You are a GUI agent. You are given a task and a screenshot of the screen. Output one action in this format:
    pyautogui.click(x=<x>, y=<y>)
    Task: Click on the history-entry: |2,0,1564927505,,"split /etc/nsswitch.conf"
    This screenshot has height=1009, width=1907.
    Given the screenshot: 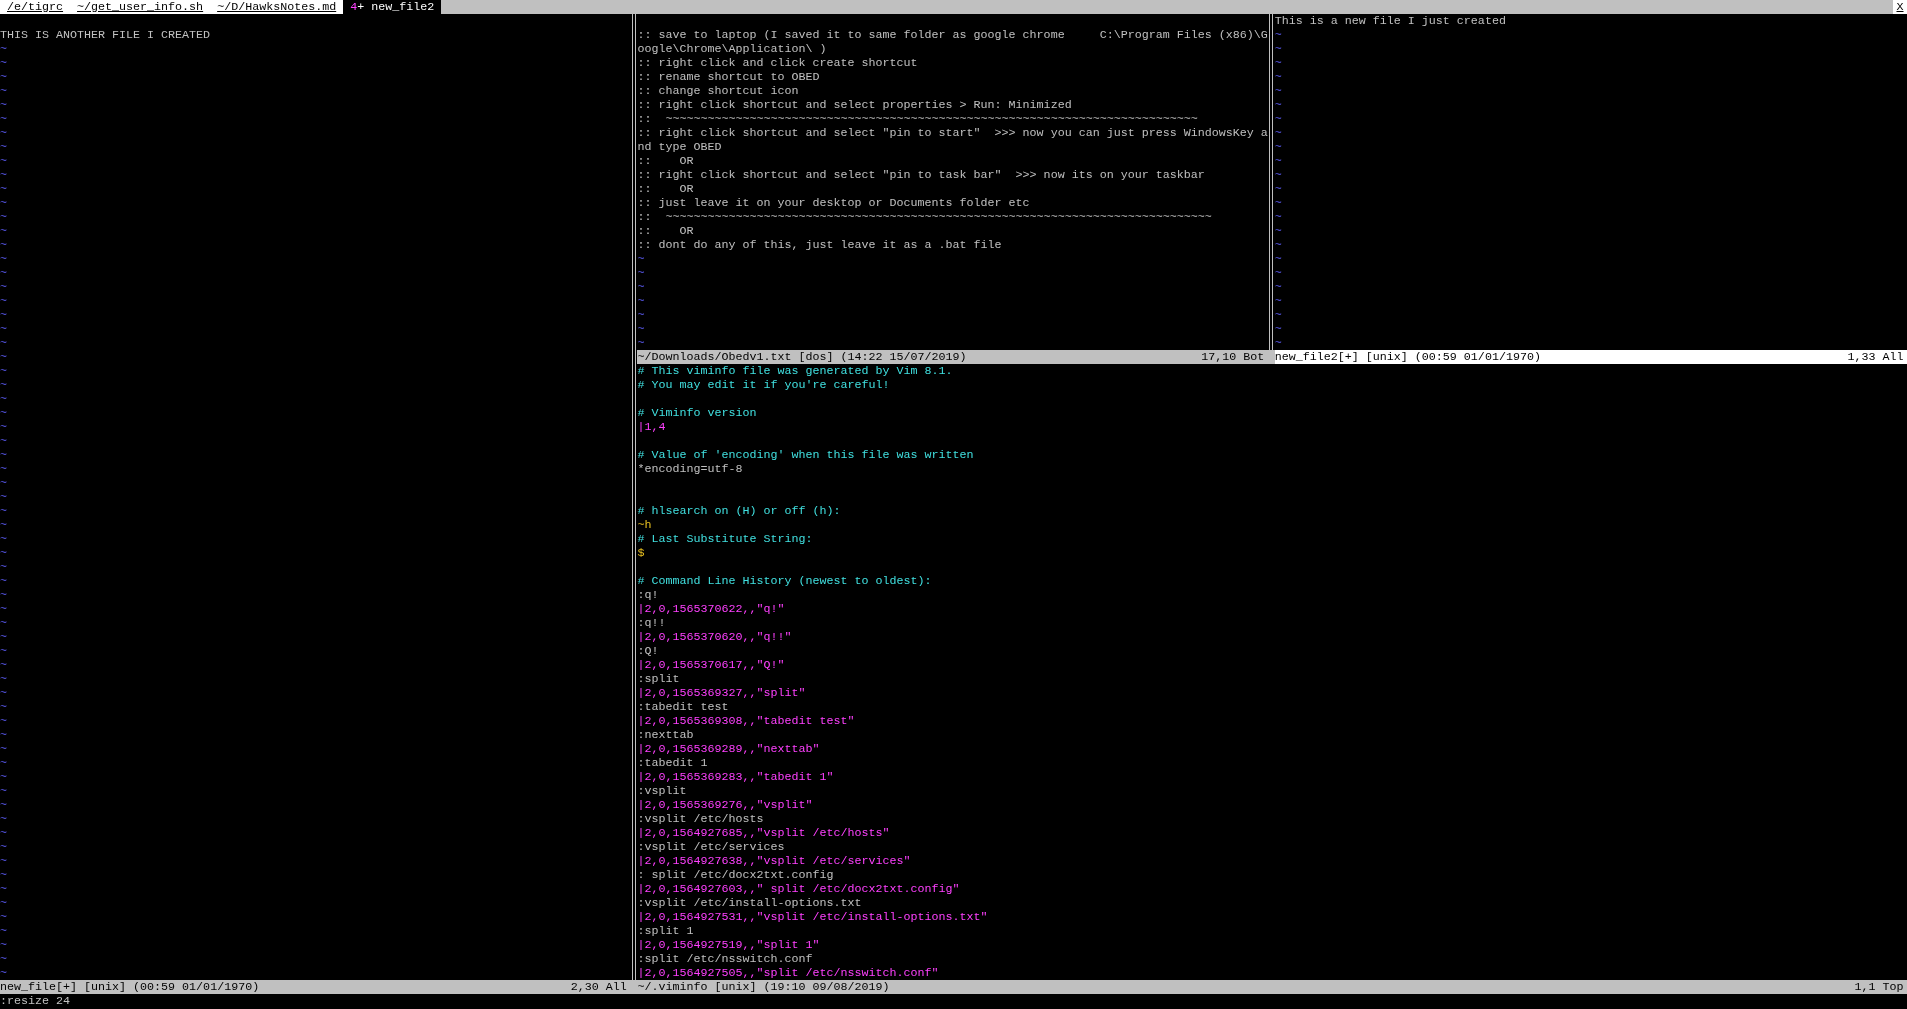 What is the action you would take?
    pyautogui.click(x=788, y=973)
    